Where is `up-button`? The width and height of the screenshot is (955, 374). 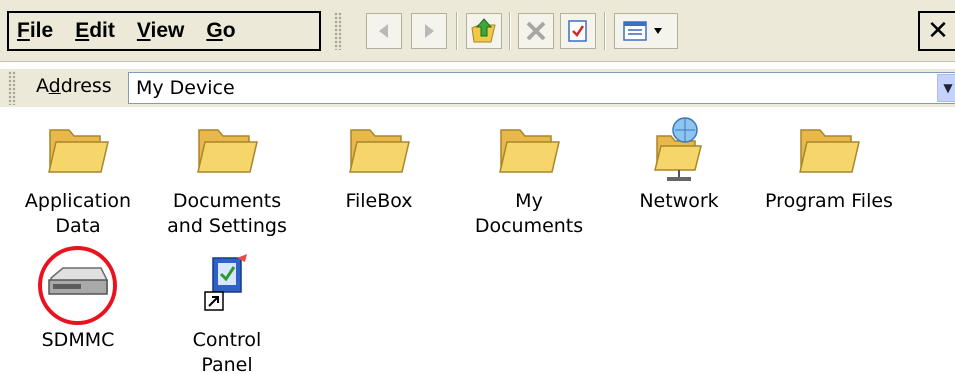 up-button is located at coordinates (484, 31).